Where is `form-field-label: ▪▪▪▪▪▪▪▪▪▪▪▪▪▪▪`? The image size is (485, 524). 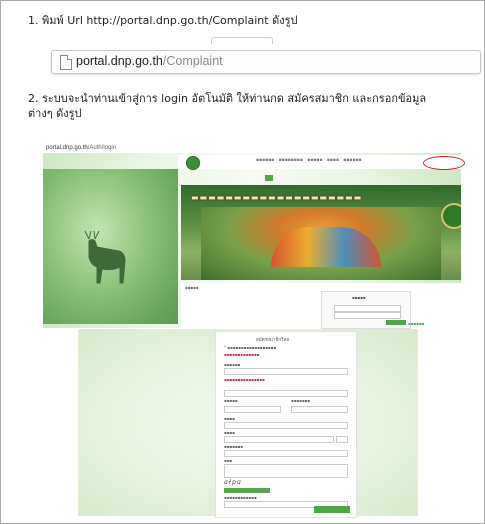 form-field-label: ▪▪▪▪▪▪▪▪▪▪▪▪▪▪▪ is located at coordinates (244, 379).